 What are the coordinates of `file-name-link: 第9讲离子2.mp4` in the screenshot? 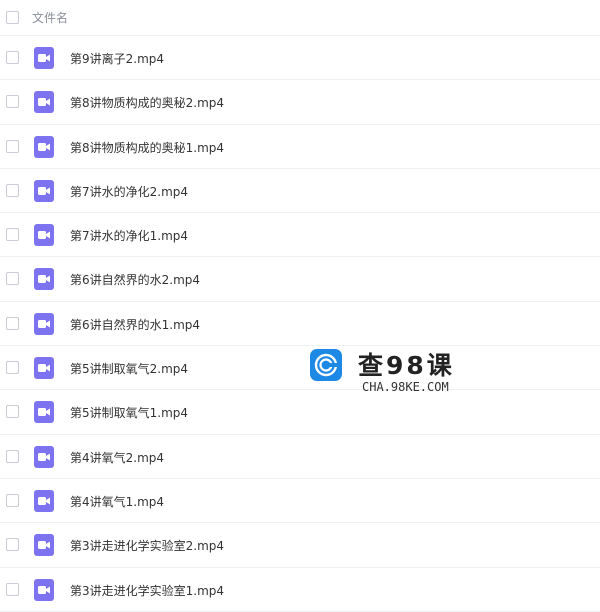 It's located at (117, 58).